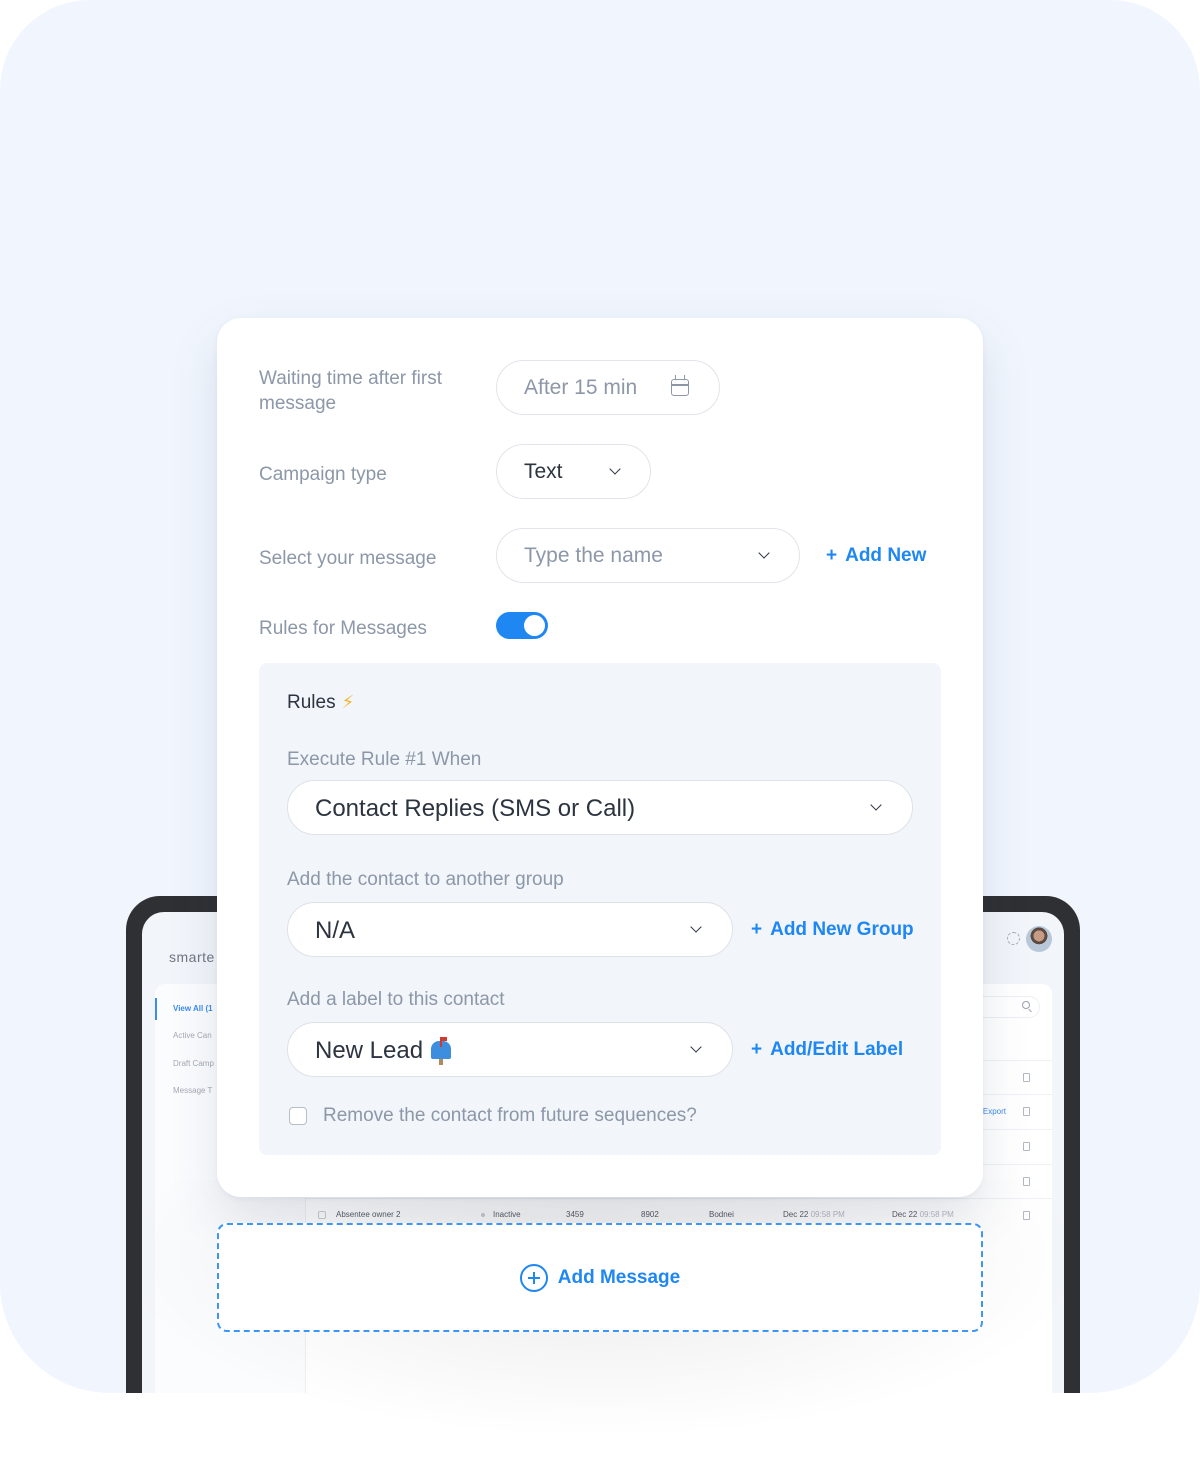  What do you see at coordinates (335, 930) in the screenshot?
I see `group-value: N/A` at bounding box center [335, 930].